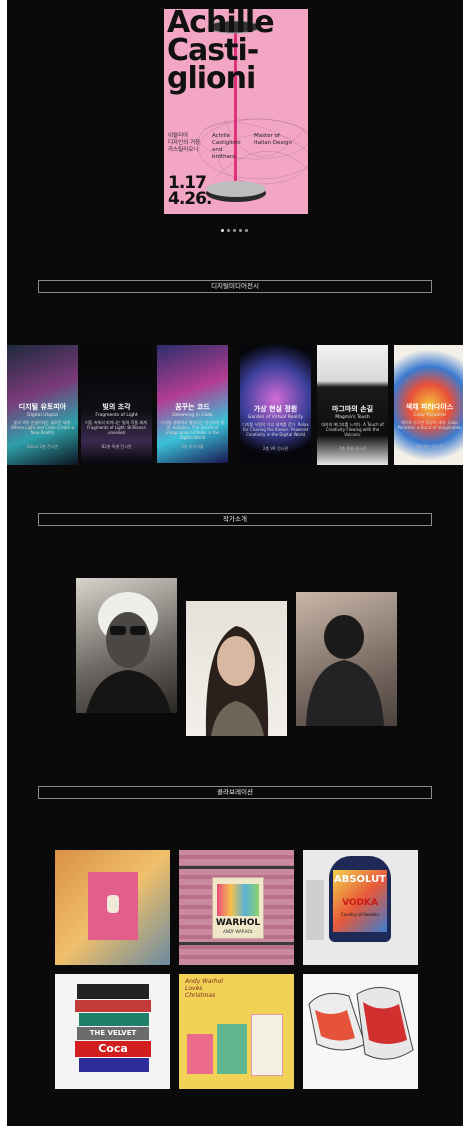  What do you see at coordinates (345, 670) in the screenshot?
I see `artist-portrait-3-image` at bounding box center [345, 670].